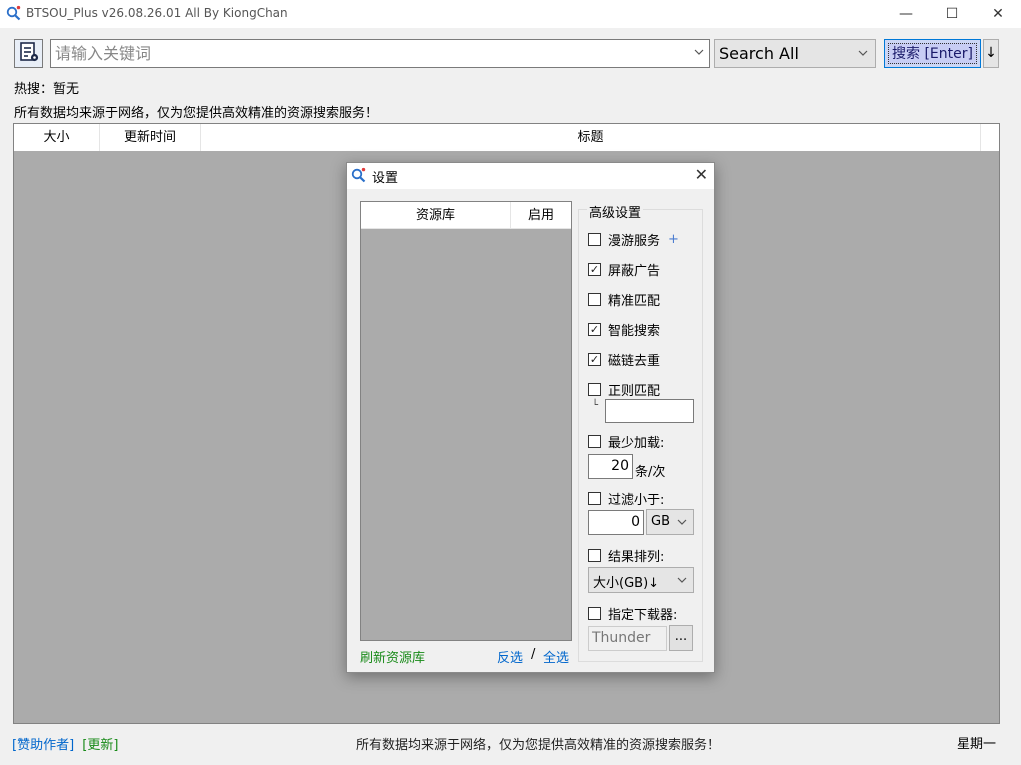 This screenshot has width=1021, height=765. Describe the element at coordinates (759, 53) in the screenshot. I see `search-scope-value: Search All` at that location.